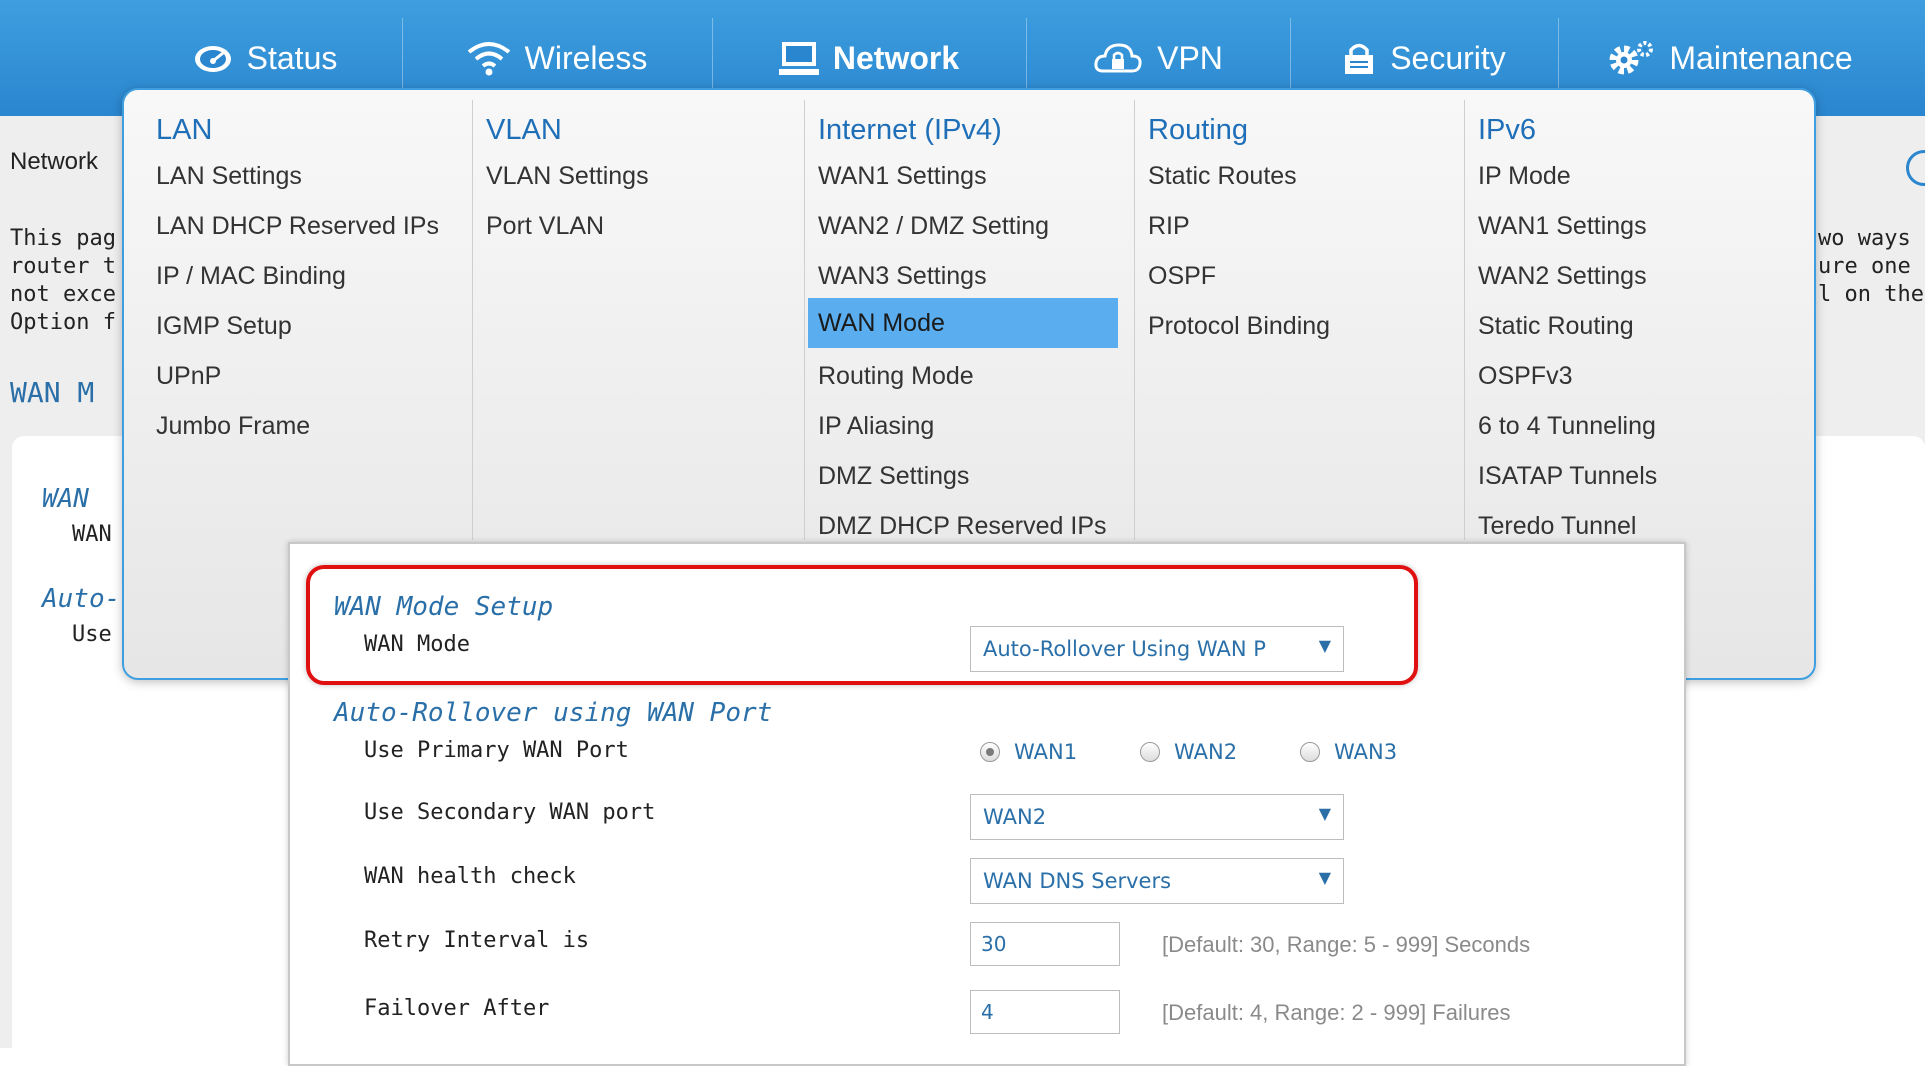 The height and width of the screenshot is (1066, 1925). I want to click on secondary-wan-port-select: WAN2 ▼, so click(1157, 817).